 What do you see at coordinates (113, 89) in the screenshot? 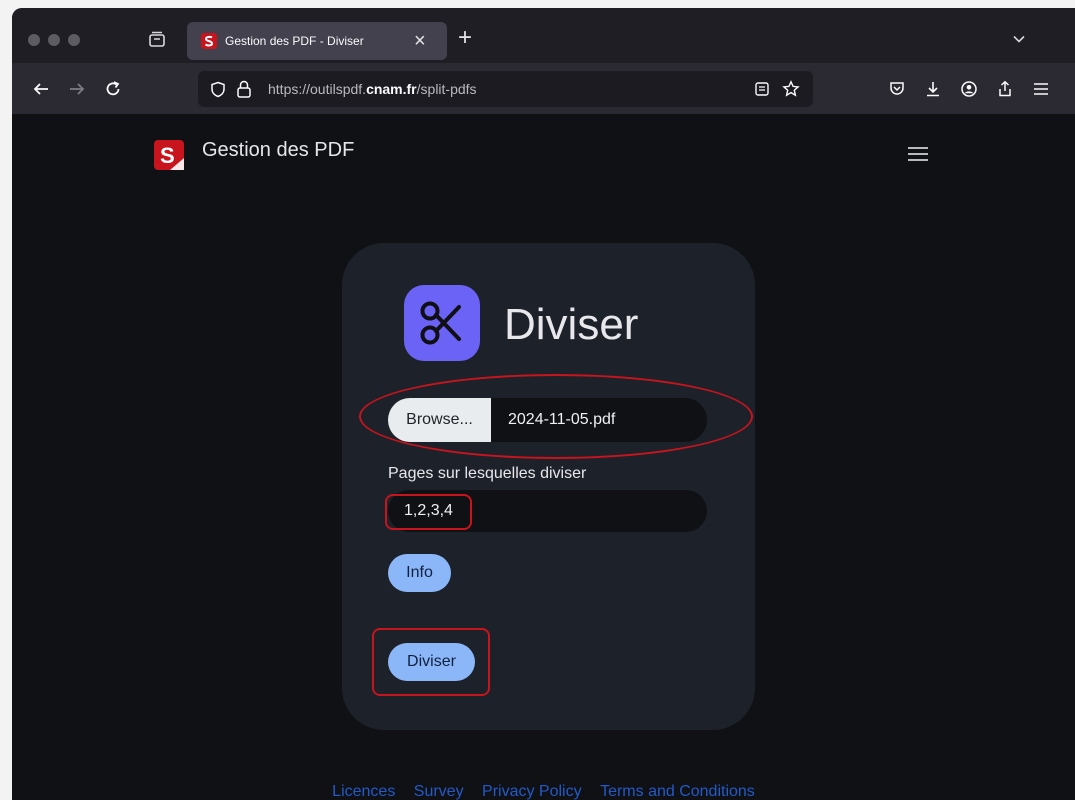
I see `reload-icon` at bounding box center [113, 89].